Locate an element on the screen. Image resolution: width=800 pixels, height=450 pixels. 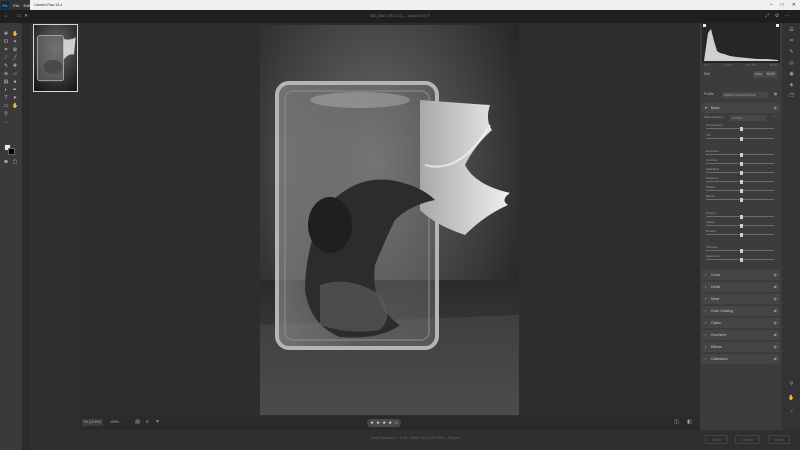
tint-slider: Tint is located at coordinates (741, 137).